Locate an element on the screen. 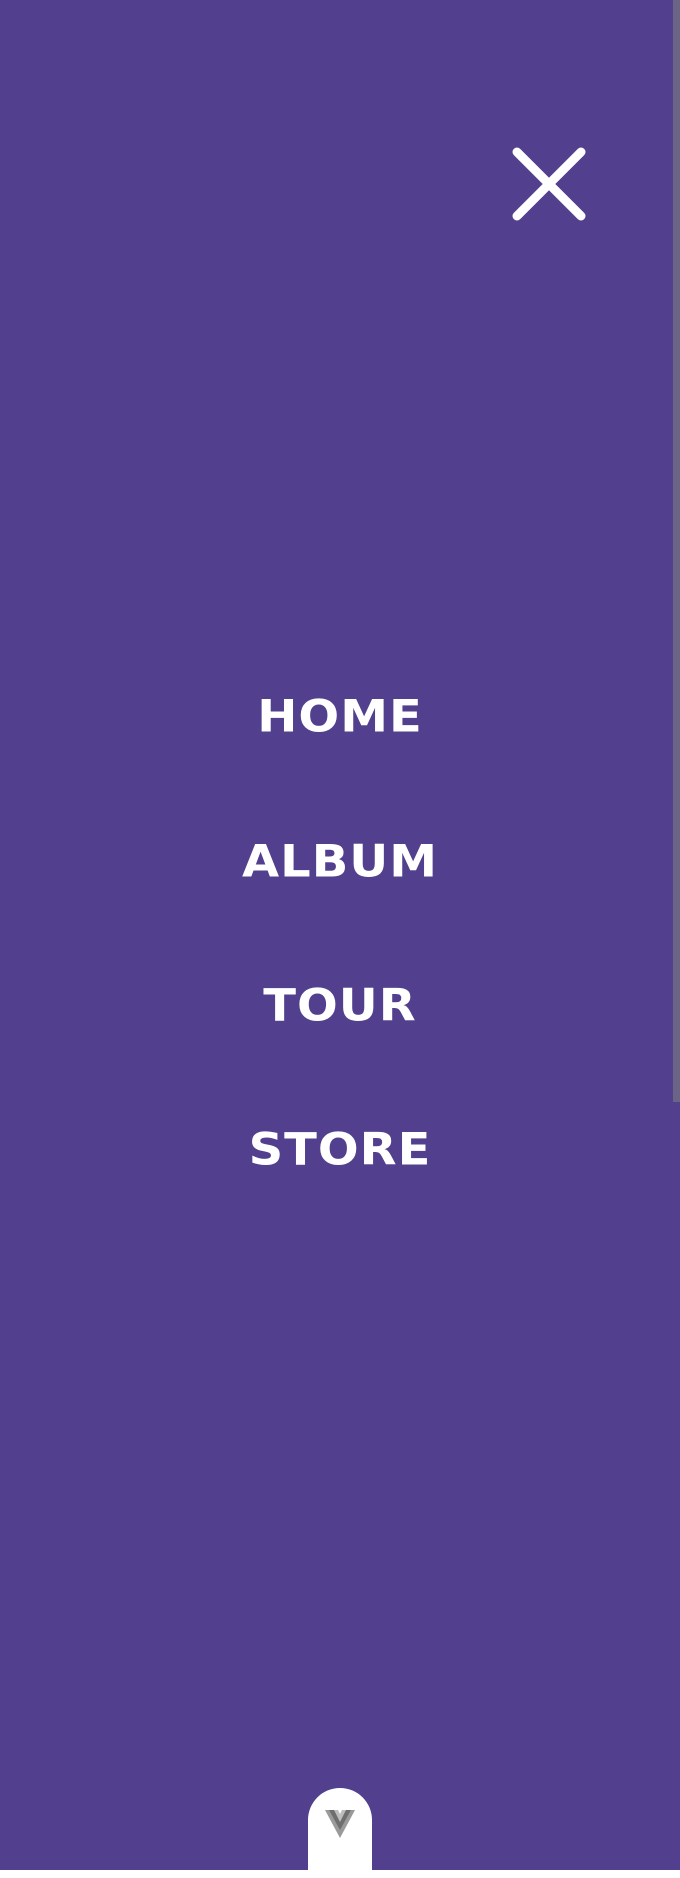 This screenshot has height=1878, width=680. nav-link-store: STORE is located at coordinates (340, 1150).